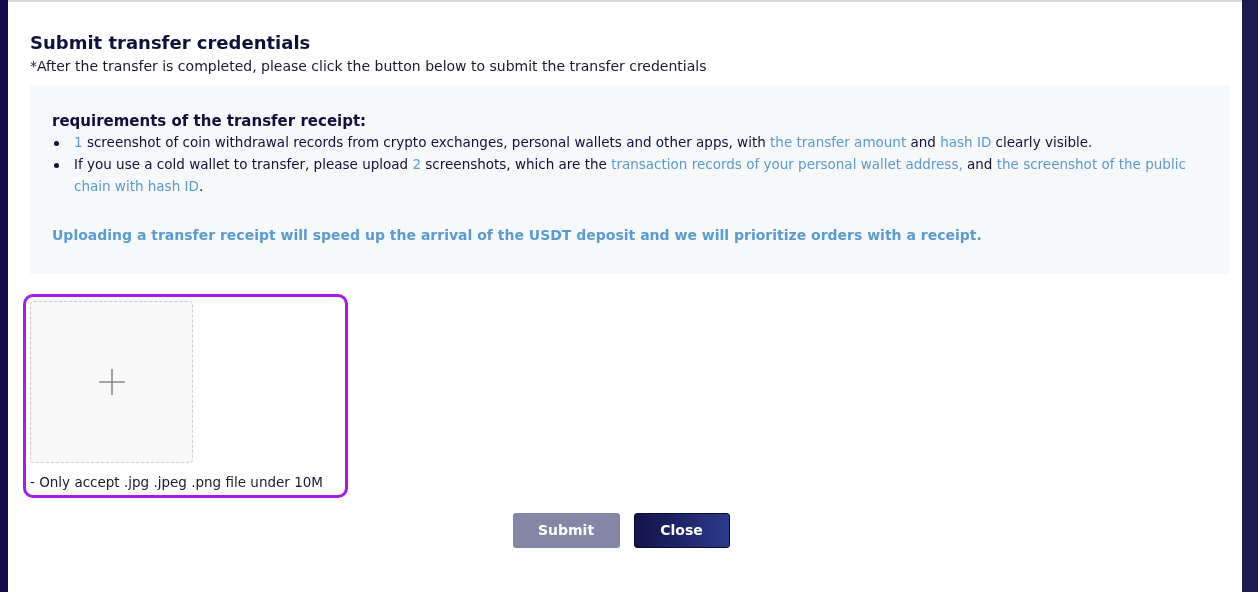 The image size is (1258, 592). Describe the element at coordinates (210, 121) in the screenshot. I see `requirements-heading: requirements of the transfer receipt:` at that location.